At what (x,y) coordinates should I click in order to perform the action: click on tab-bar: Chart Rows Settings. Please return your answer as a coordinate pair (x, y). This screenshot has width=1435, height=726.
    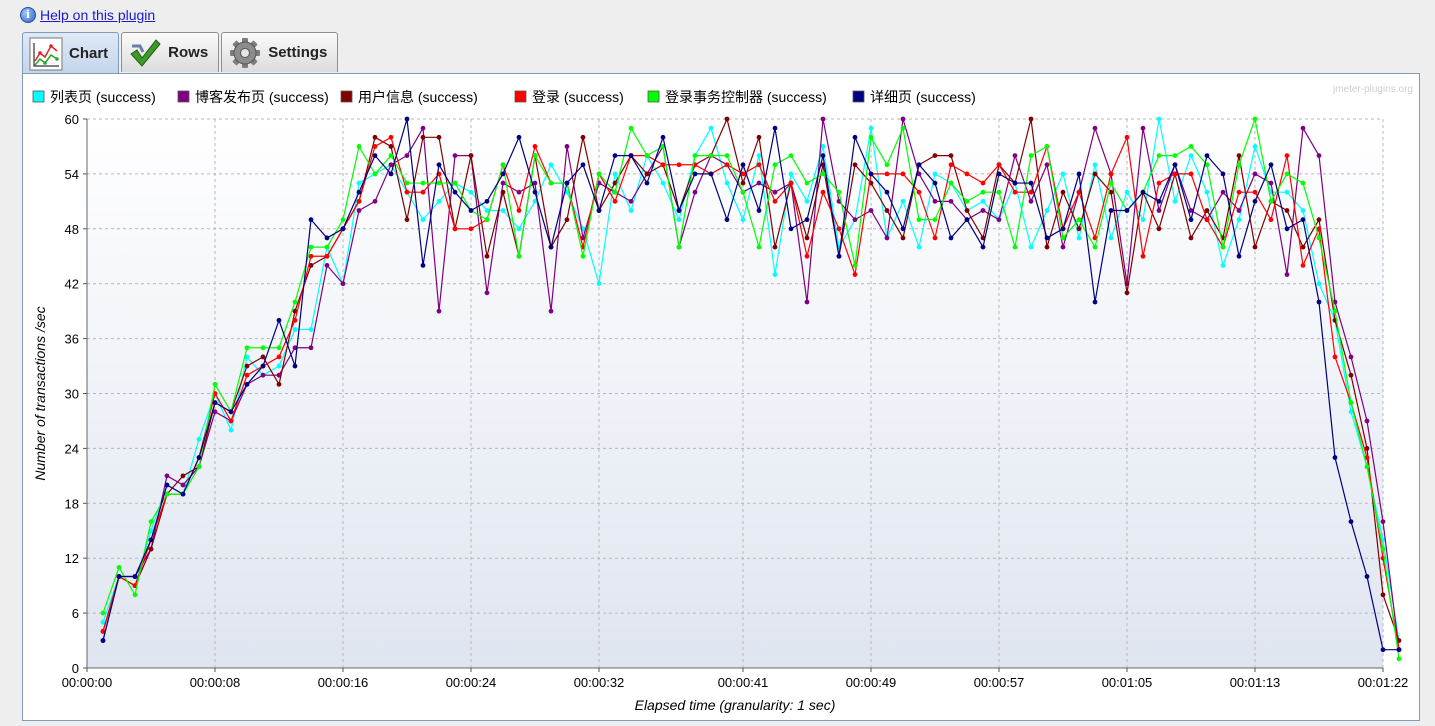
    Looking at the image, I should click on (180, 53).